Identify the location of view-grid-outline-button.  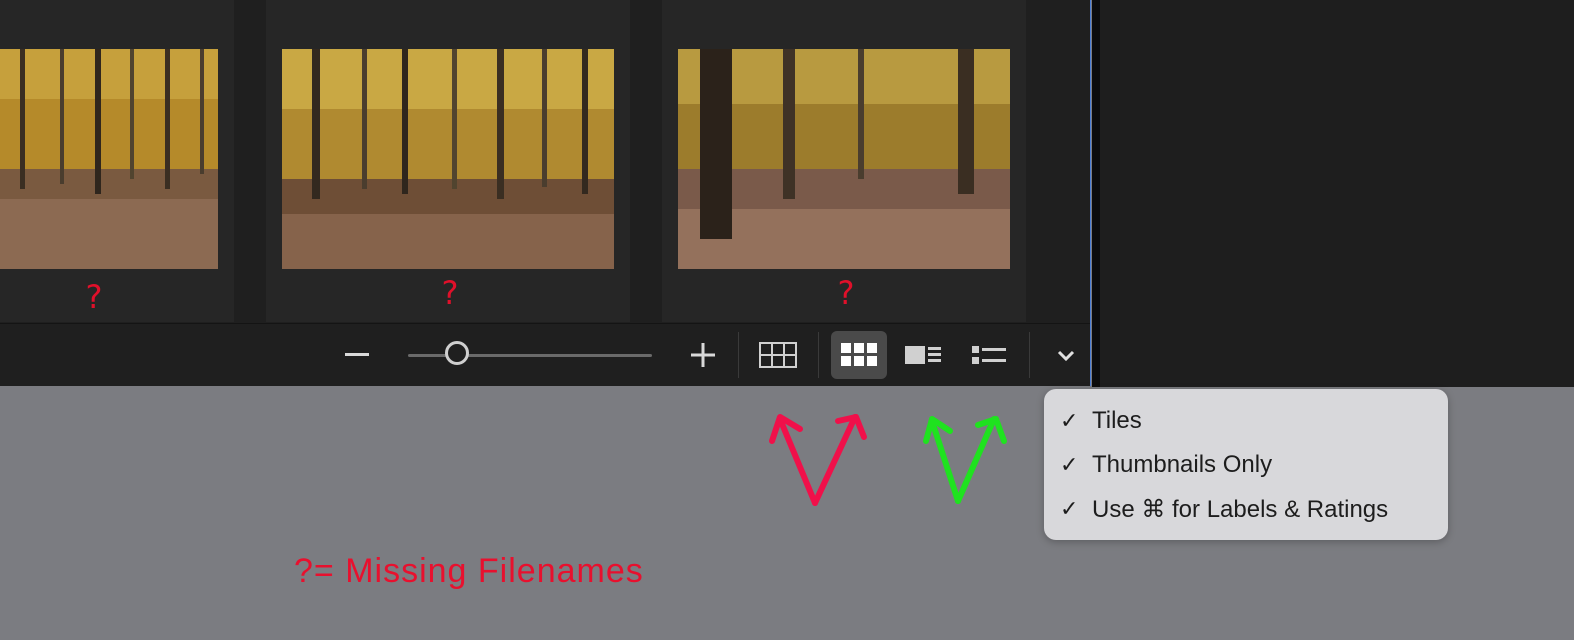
(778, 355).